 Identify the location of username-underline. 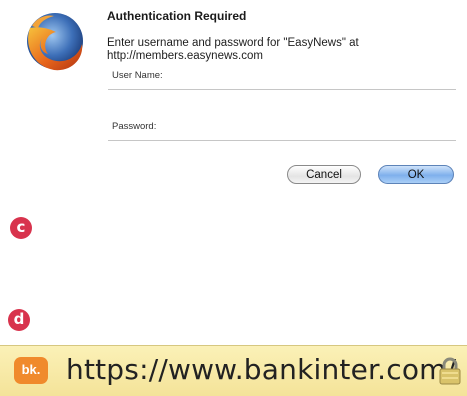
(282, 89).